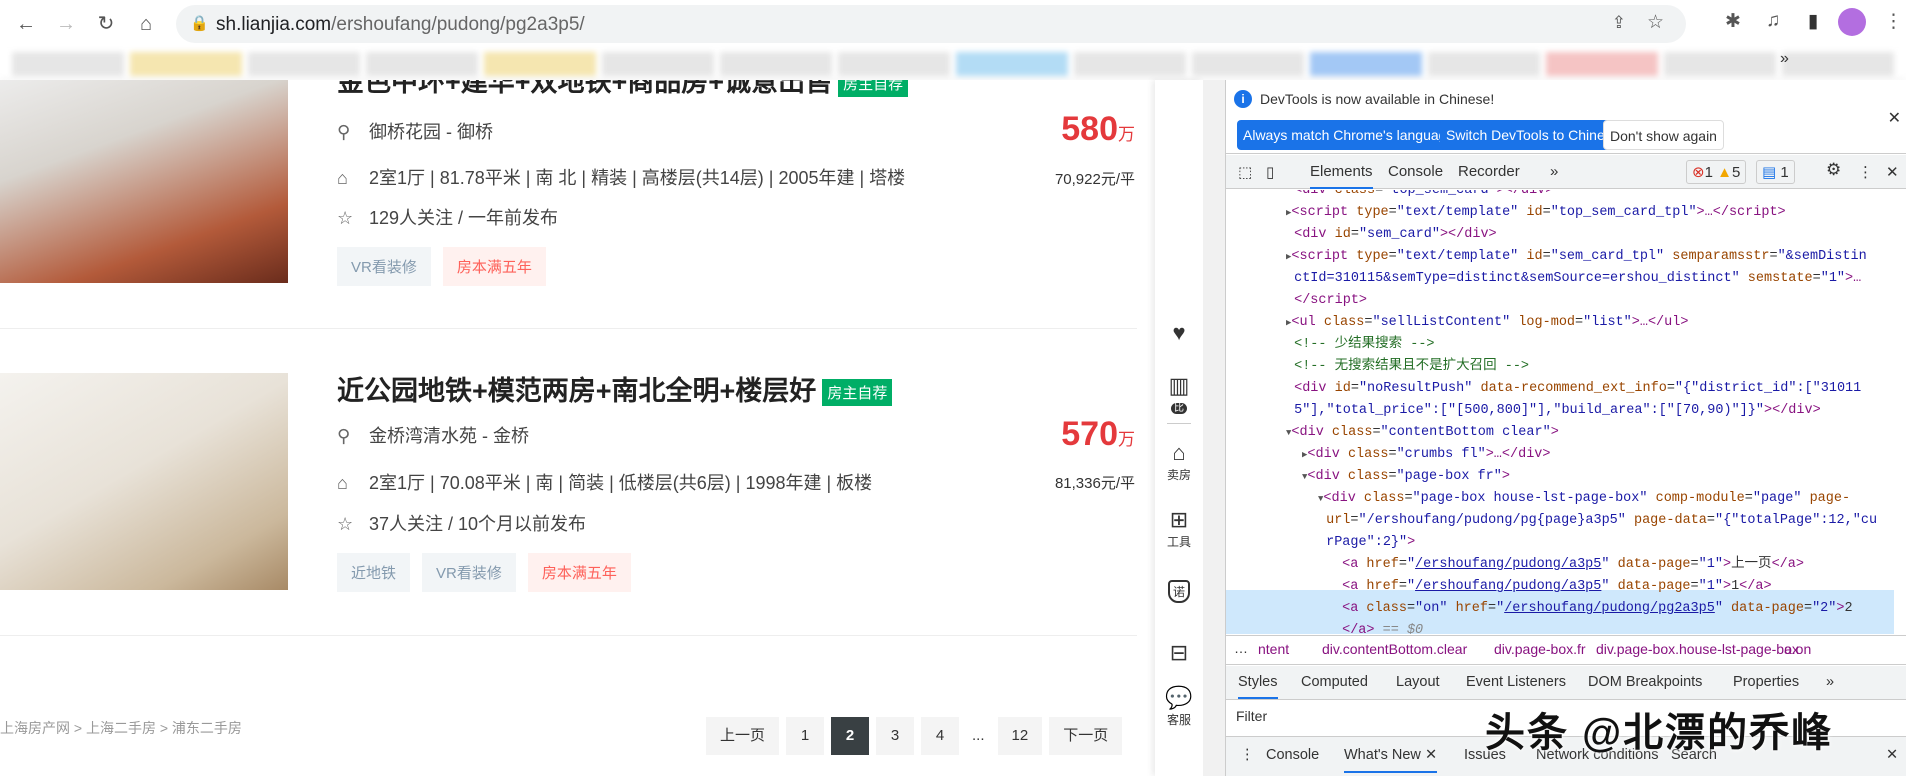 The width and height of the screenshot is (1906, 776). What do you see at coordinates (1245, 172) in the screenshot?
I see `inspect-element-icon: ⬚` at bounding box center [1245, 172].